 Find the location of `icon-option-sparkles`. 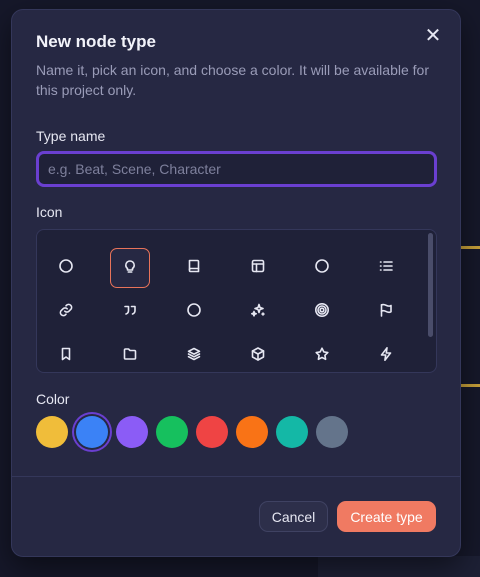

icon-option-sparkles is located at coordinates (258, 312).